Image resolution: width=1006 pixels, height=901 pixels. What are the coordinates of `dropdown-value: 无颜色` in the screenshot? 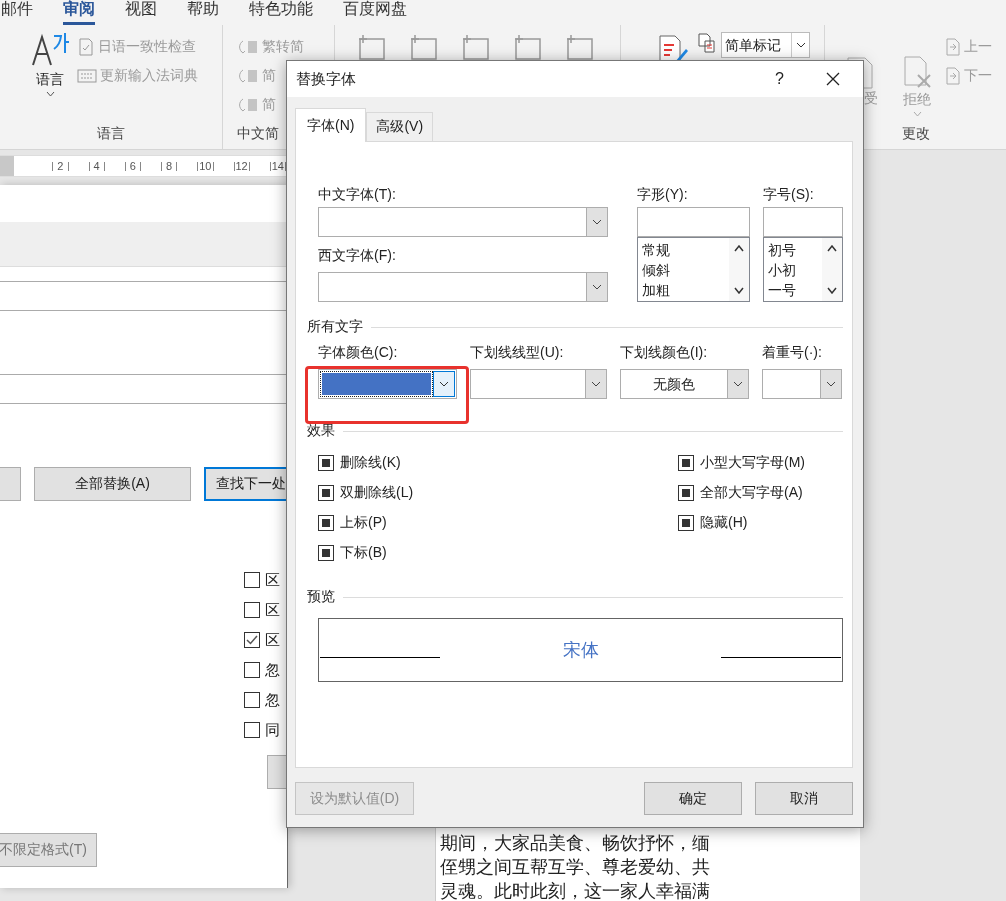 It's located at (674, 384).